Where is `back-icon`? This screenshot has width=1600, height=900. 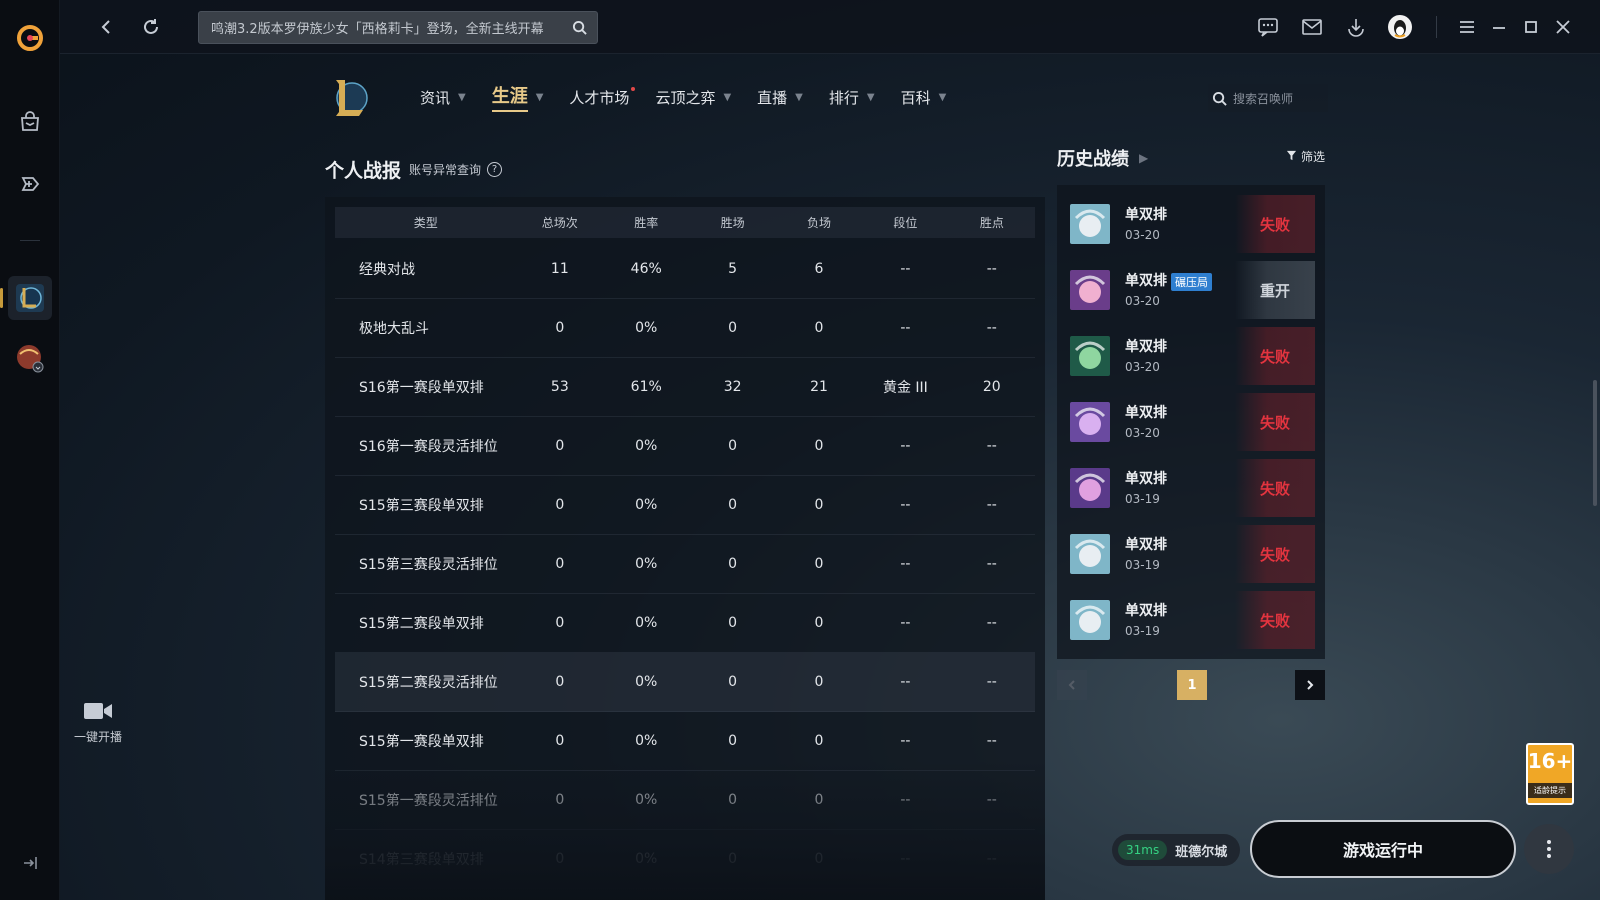 back-icon is located at coordinates (107, 27).